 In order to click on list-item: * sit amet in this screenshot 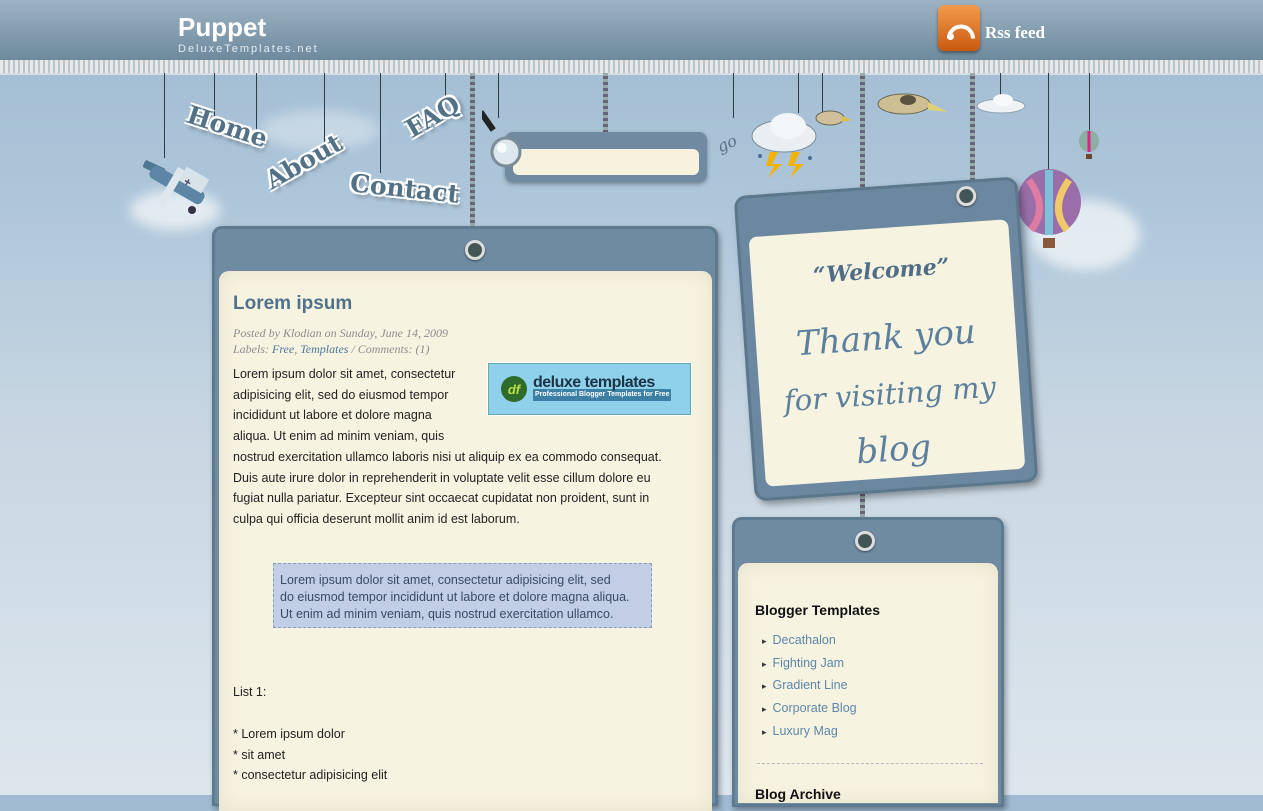, I will do `click(259, 755)`.